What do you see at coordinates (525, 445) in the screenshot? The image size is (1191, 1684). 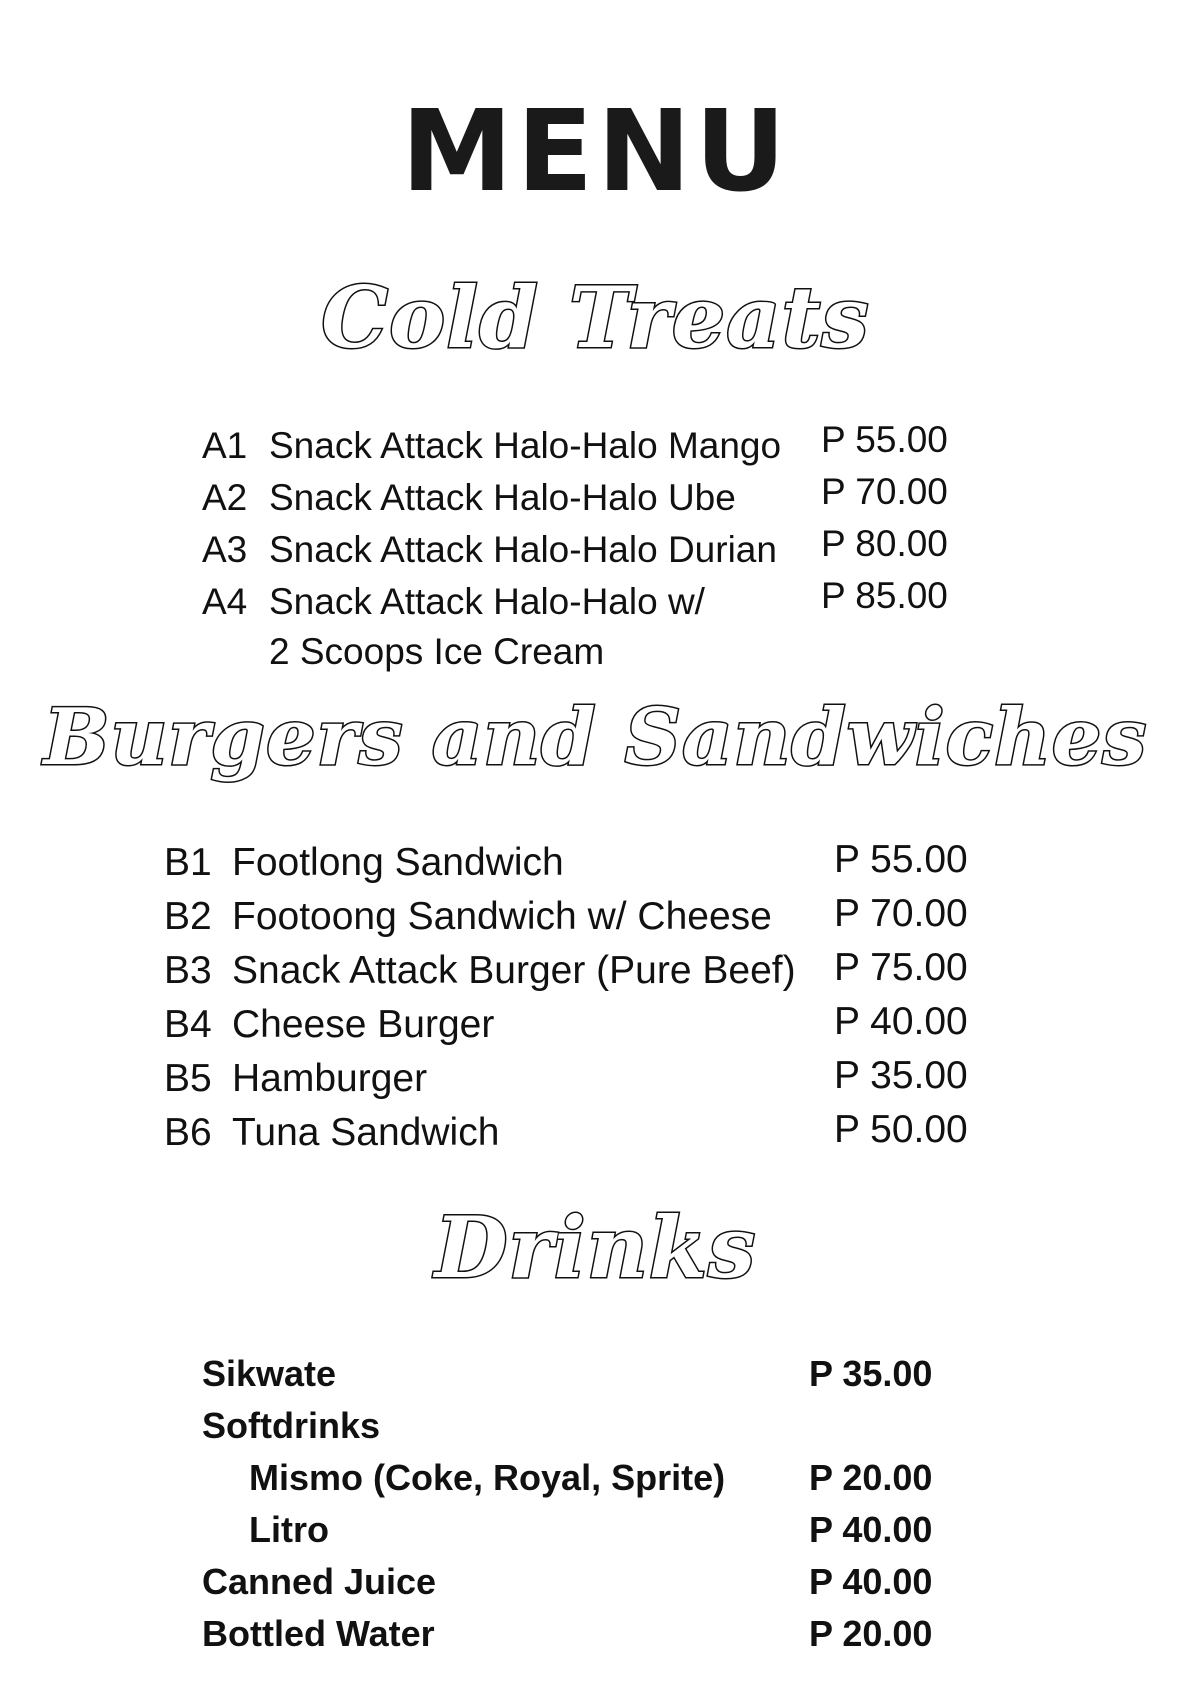 I see `item-name: Snack Attack Halo-Halo Mango` at bounding box center [525, 445].